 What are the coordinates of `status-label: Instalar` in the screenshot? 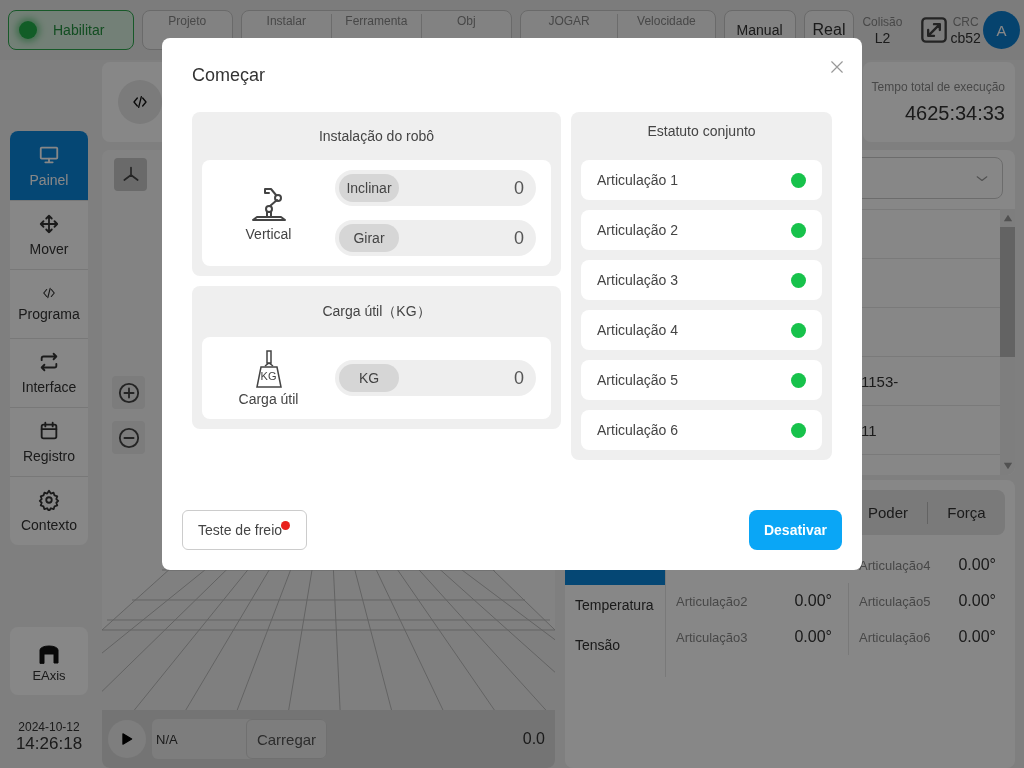 It's located at (286, 21).